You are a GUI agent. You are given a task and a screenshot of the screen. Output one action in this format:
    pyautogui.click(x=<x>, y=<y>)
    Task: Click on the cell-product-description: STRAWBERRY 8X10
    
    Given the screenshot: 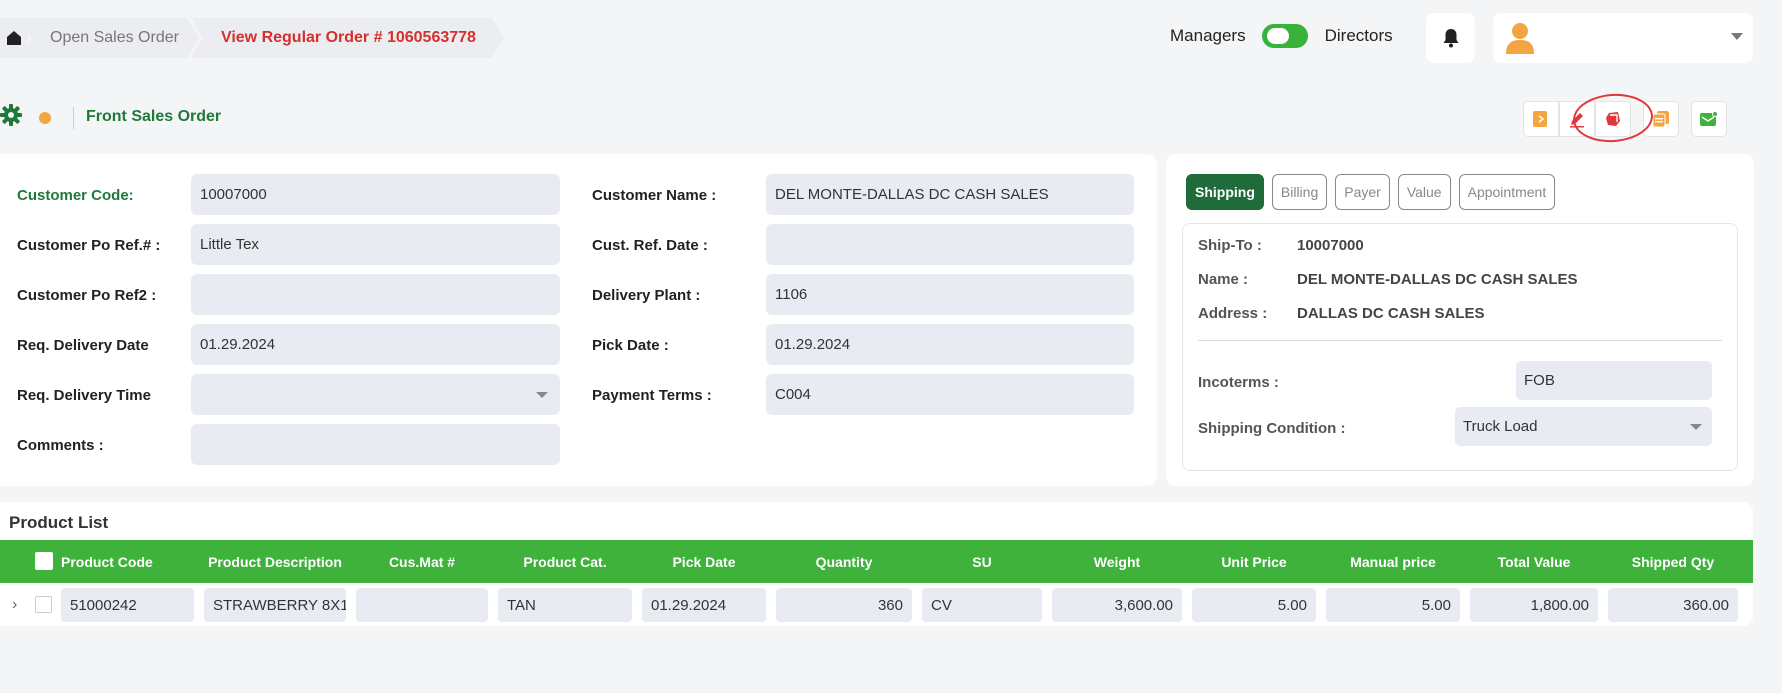 What is the action you would take?
    pyautogui.click(x=275, y=605)
    